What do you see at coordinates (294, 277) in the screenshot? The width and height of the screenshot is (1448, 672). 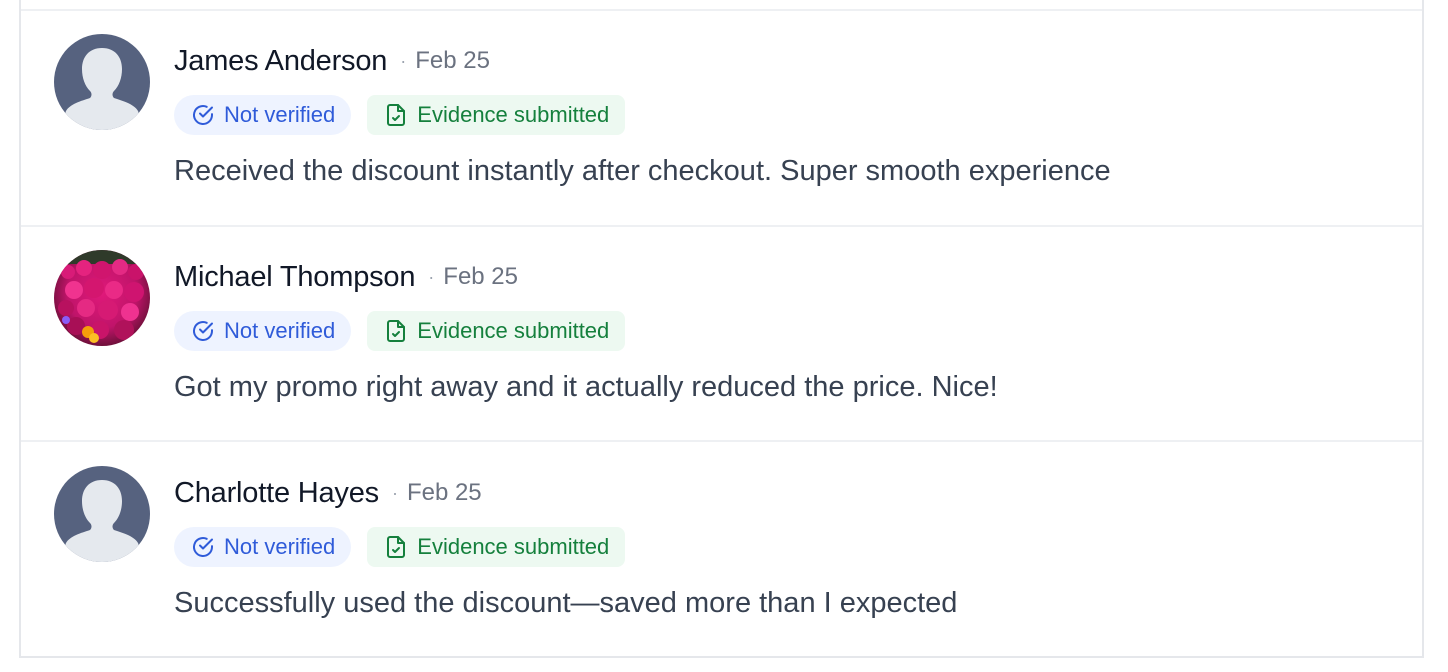 I see `reviewer-name: Michael Thompson` at bounding box center [294, 277].